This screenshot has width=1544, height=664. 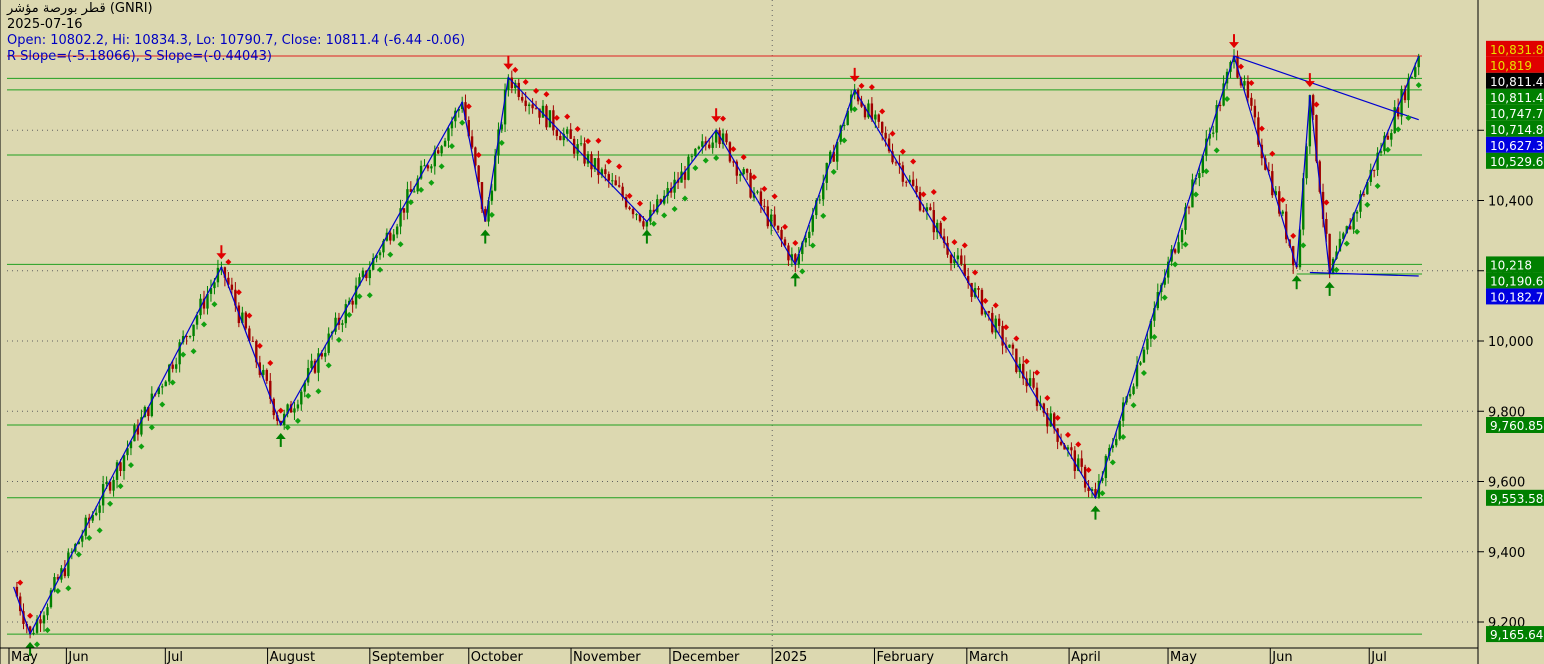 I want to click on trendline, so click(x=1326, y=88).